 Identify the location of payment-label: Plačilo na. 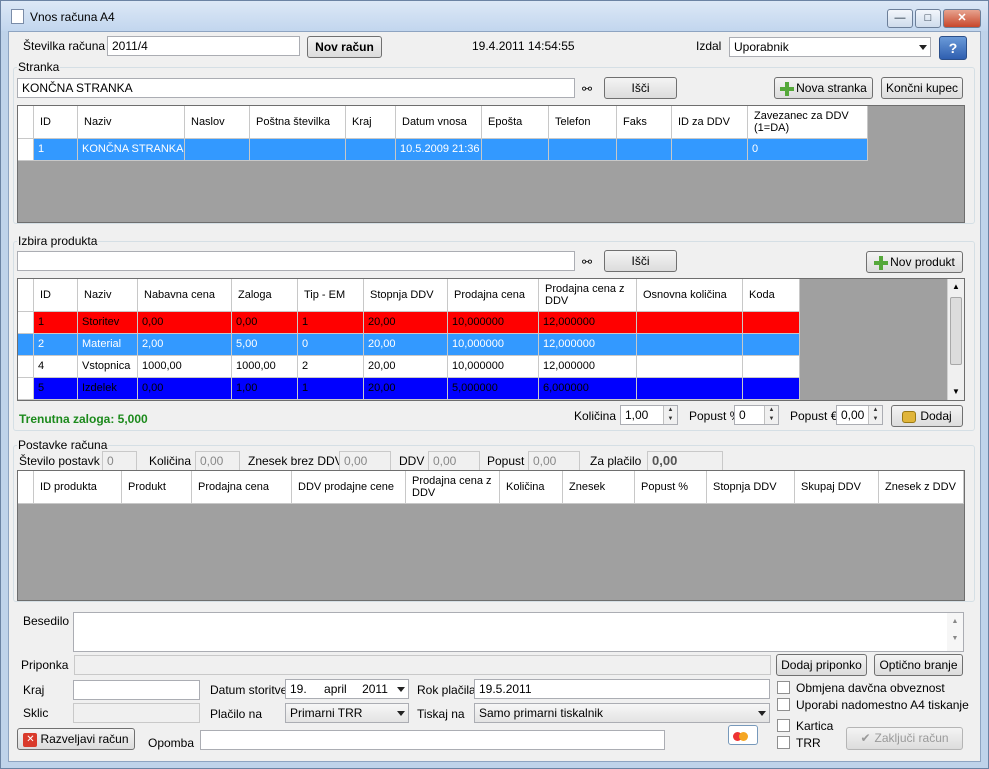
(236, 714).